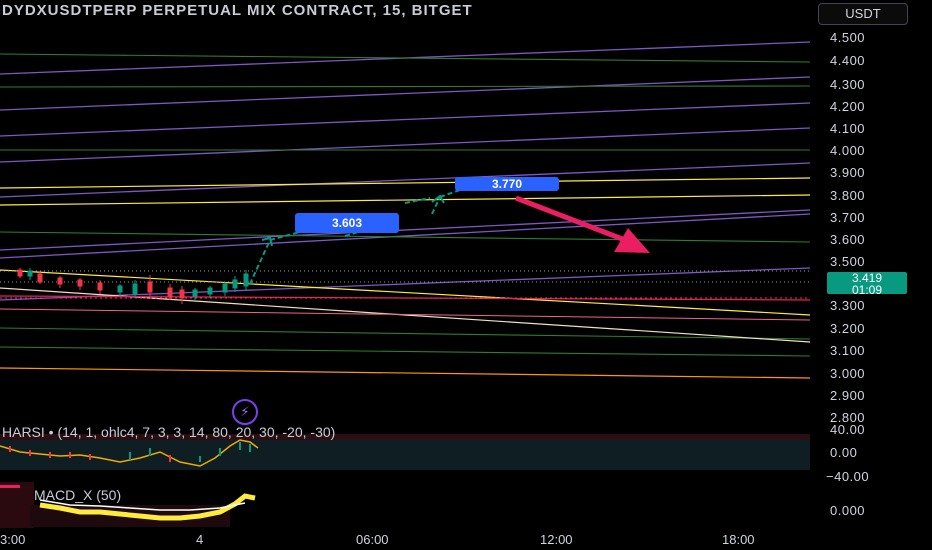 Image resolution: width=932 pixels, height=550 pixels. I want to click on price-tick: 3.300, so click(848, 305).